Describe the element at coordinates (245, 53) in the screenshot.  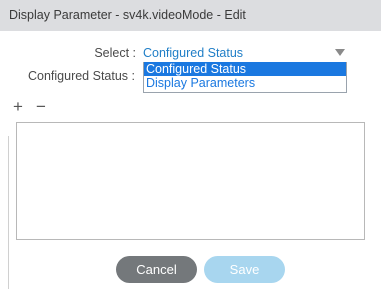
I see `select-dropdown: Configured Status` at that location.